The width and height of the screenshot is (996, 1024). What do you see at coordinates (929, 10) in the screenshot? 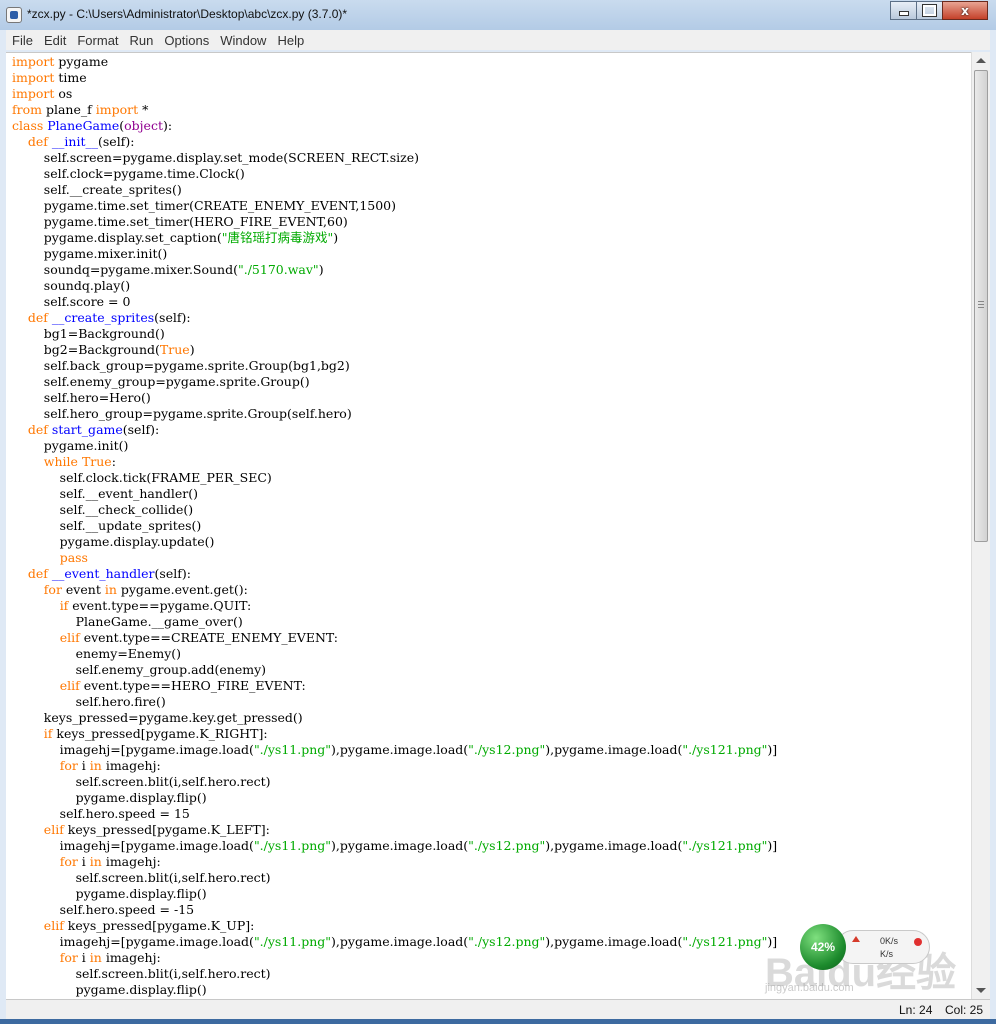
I see `maximize-button` at bounding box center [929, 10].